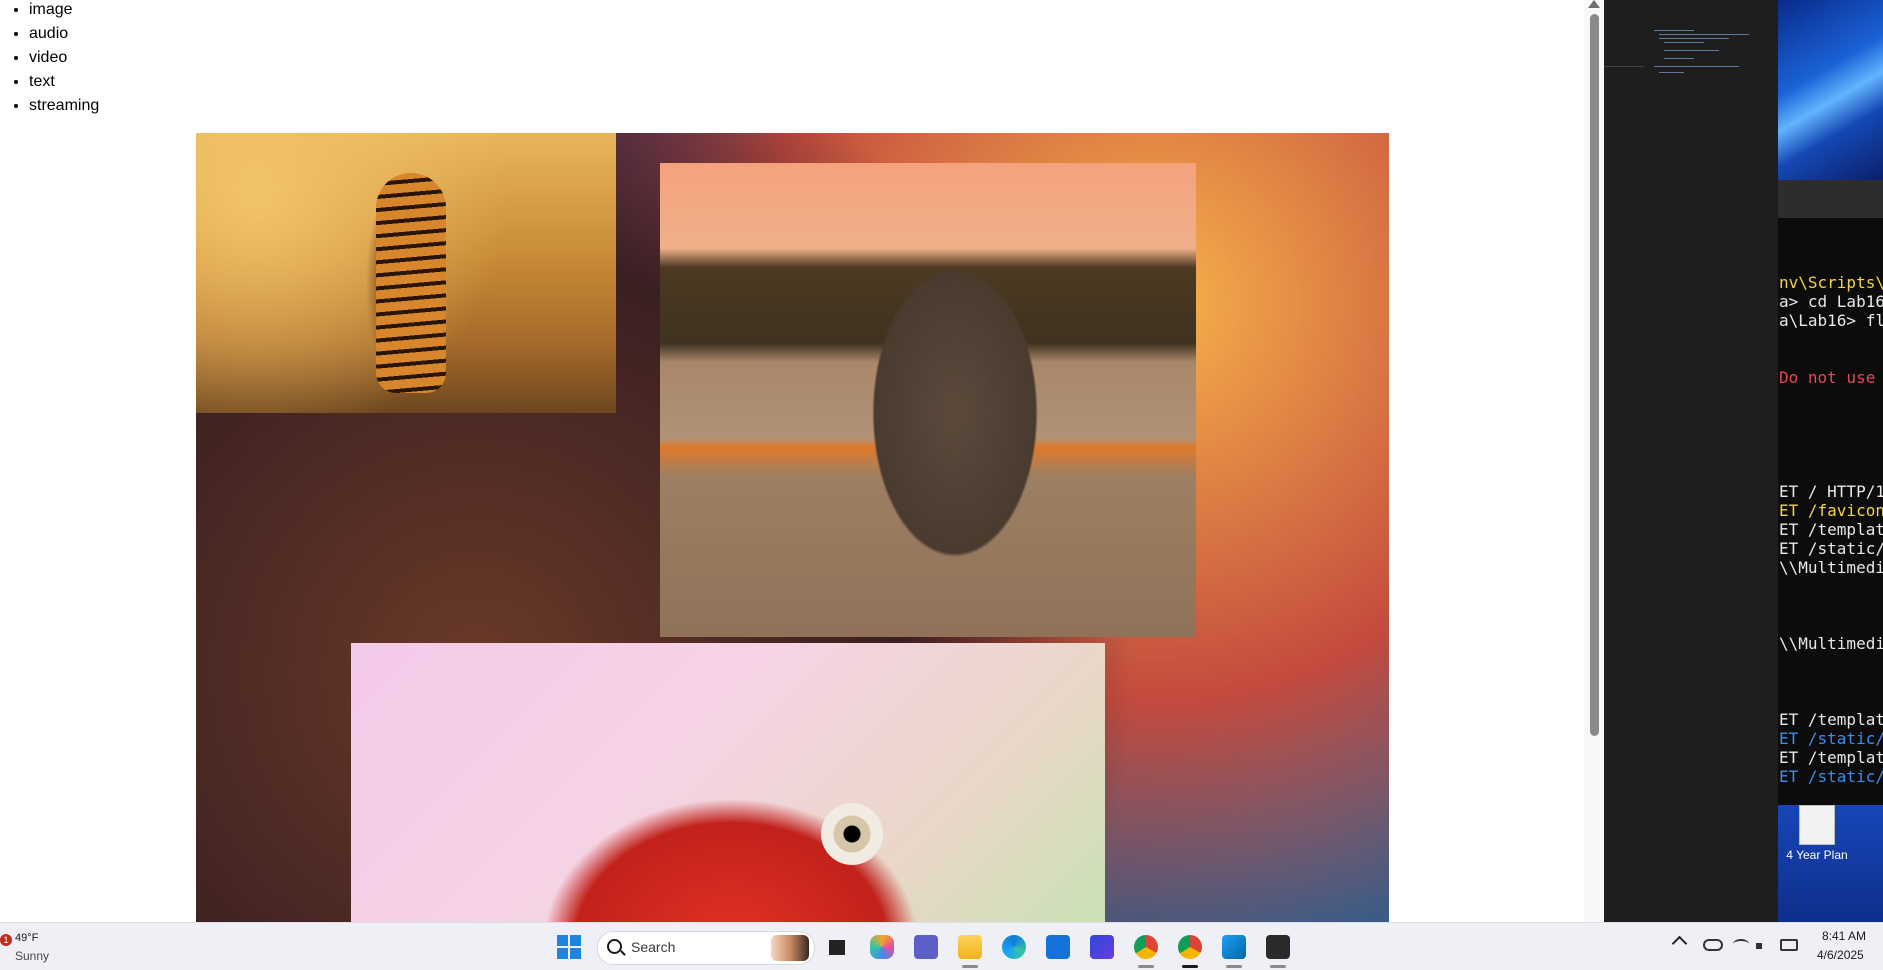 The width and height of the screenshot is (1883, 970). What do you see at coordinates (1014, 947) in the screenshot?
I see `edge-icon` at bounding box center [1014, 947].